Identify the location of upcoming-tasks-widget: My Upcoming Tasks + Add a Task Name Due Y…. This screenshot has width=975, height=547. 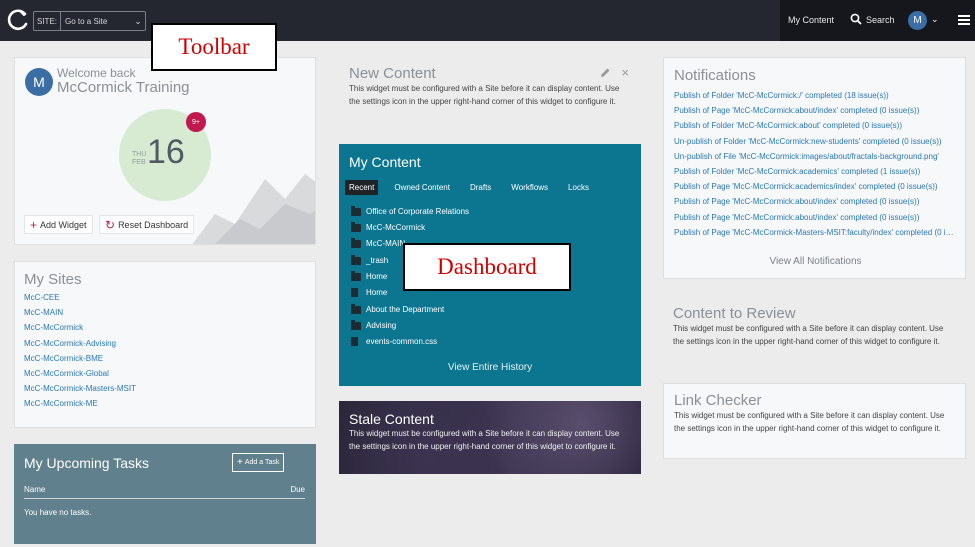
(165, 494).